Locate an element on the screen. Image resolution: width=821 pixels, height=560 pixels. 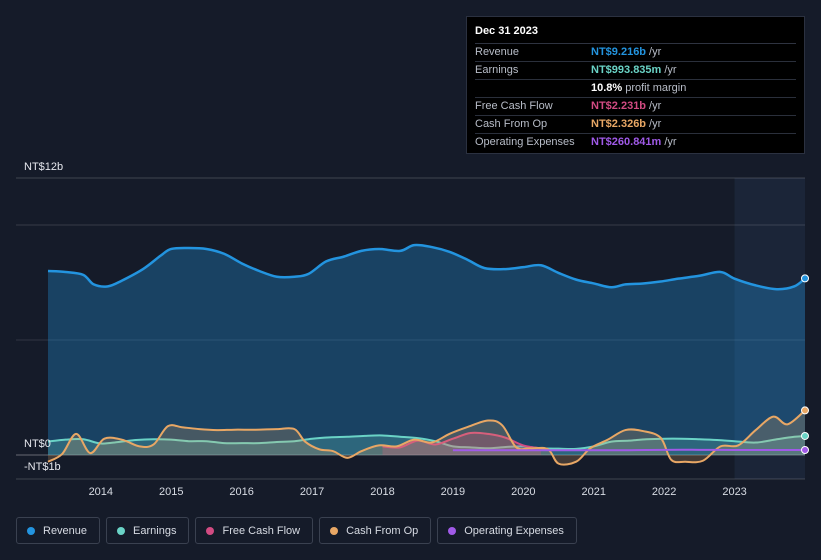
legend-label: Earnings is located at coordinates (155, 530).